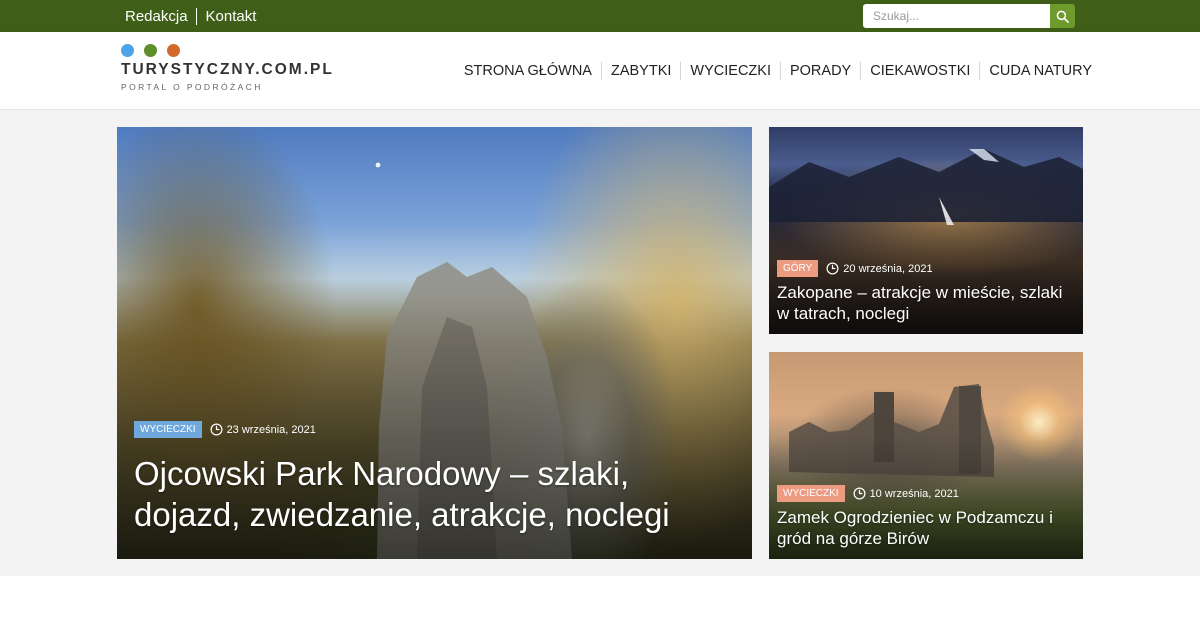 Image resolution: width=1200 pixels, height=634 pixels. Describe the element at coordinates (196, 16) in the screenshot. I see `top-links-divider` at that location.